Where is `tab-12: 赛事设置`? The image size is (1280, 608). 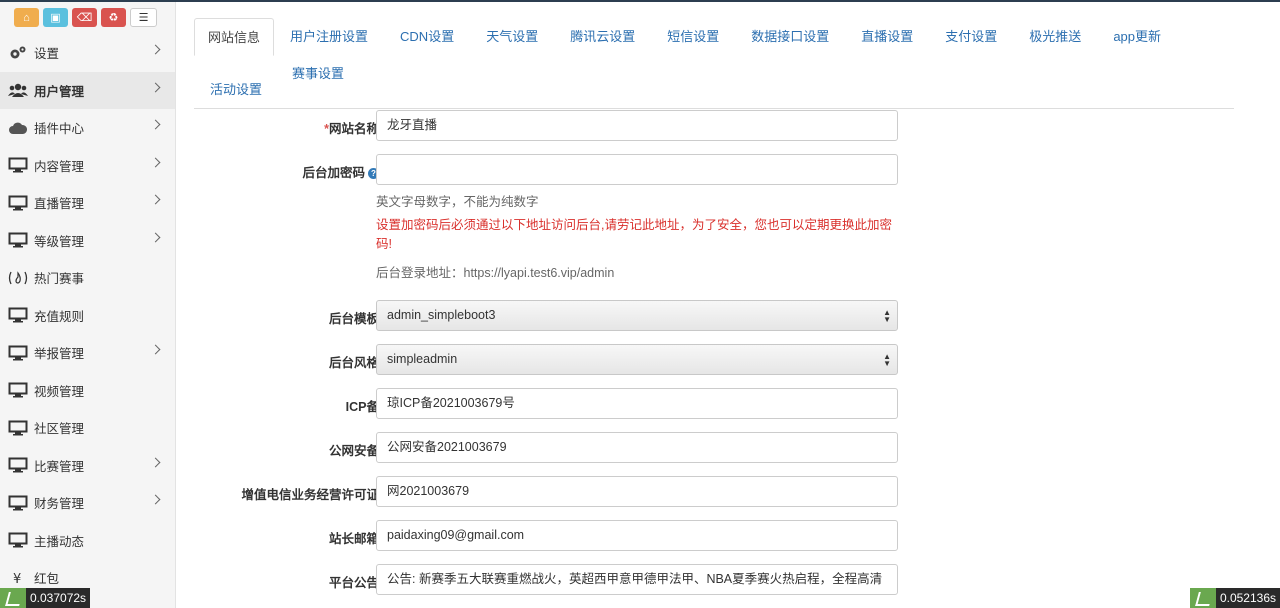
tab-12: 赛事设置 is located at coordinates (319, 73).